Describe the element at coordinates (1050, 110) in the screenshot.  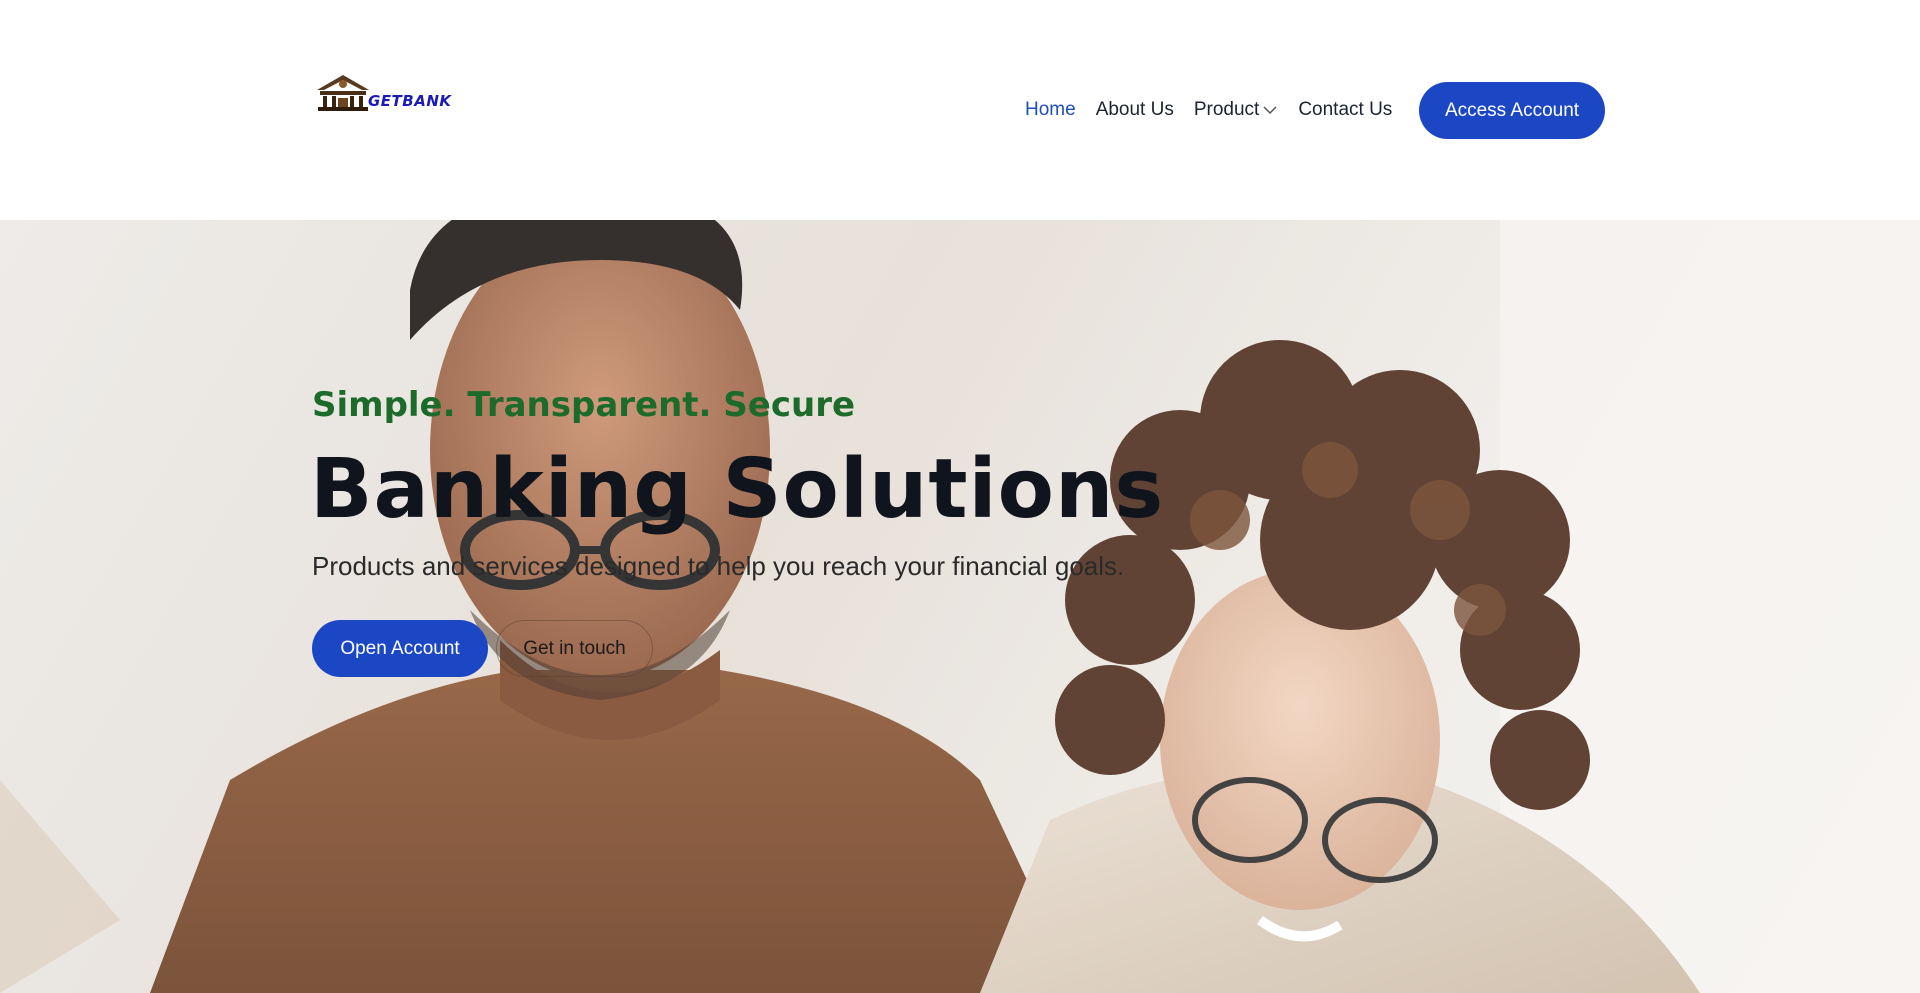
I see `nav-home: Home` at that location.